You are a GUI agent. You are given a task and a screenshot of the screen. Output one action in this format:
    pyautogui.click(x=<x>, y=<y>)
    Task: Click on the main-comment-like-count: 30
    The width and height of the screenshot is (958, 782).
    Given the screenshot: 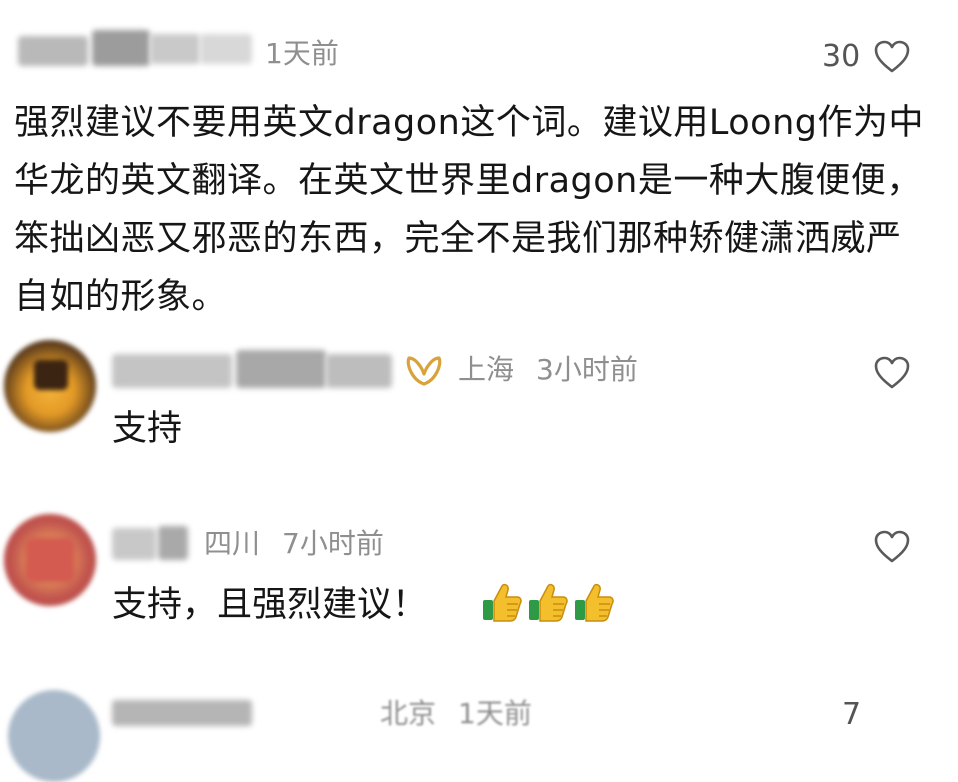 What is the action you would take?
    pyautogui.click(x=841, y=56)
    